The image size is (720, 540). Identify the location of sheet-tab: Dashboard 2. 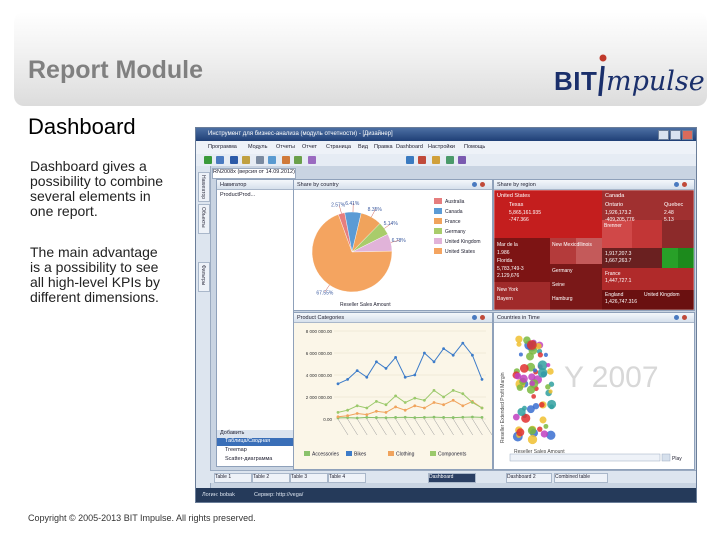
(529, 478).